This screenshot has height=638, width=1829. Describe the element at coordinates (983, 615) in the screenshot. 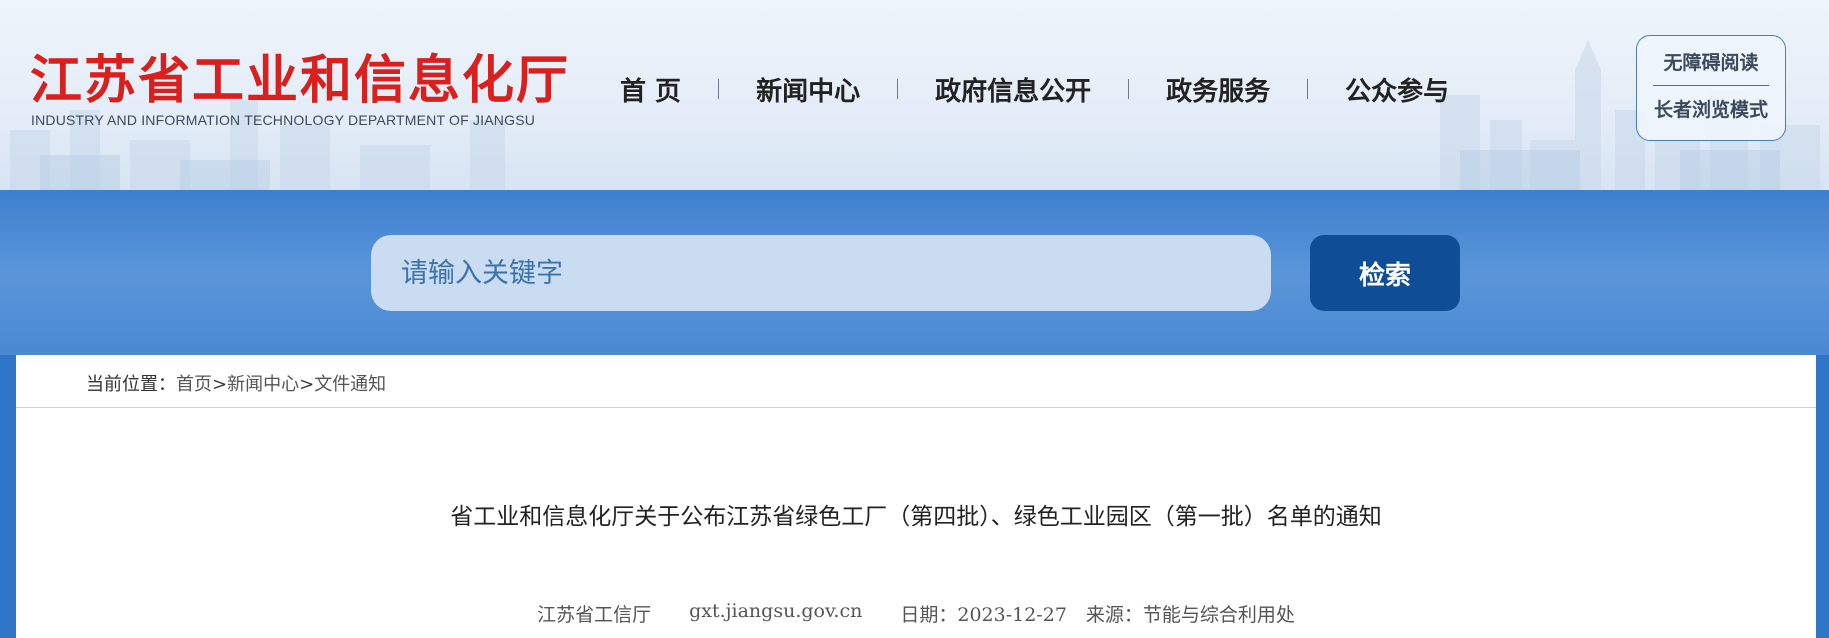

I see `article-date: 日期：2023-12-27` at that location.